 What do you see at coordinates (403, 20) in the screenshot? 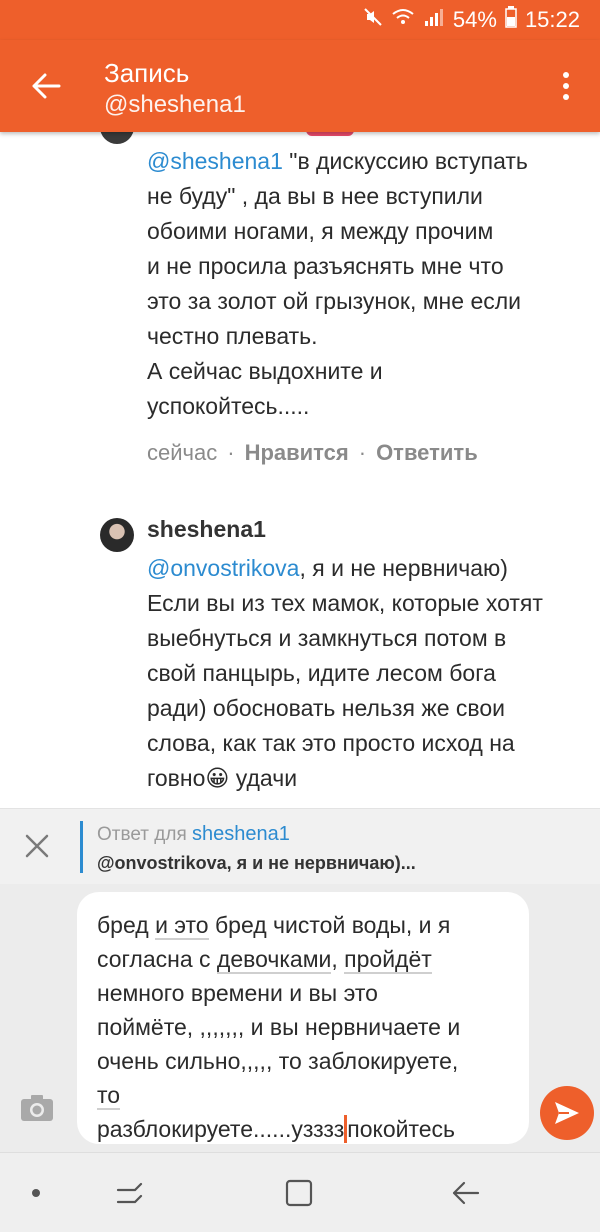
I see `wifi-icon` at bounding box center [403, 20].